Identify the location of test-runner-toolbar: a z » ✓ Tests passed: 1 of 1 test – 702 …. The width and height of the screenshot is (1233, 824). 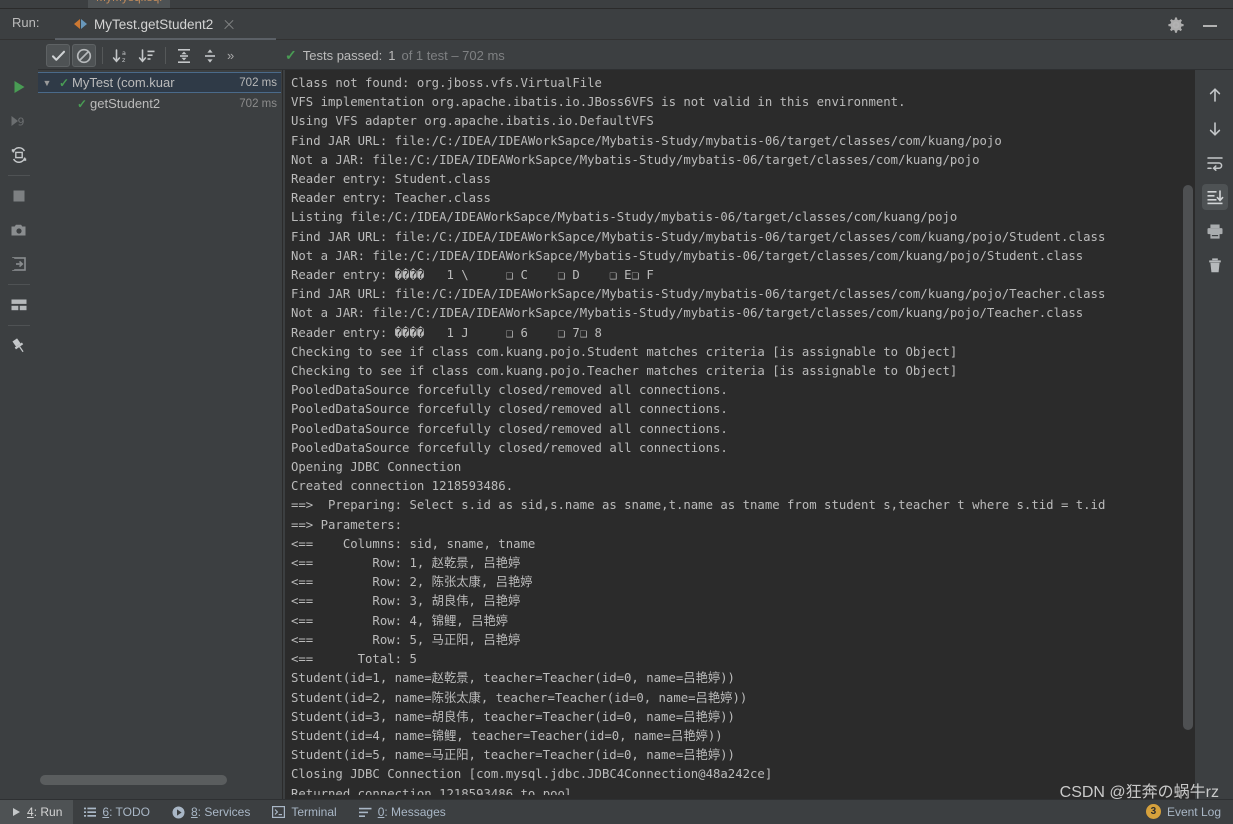
(616, 55).